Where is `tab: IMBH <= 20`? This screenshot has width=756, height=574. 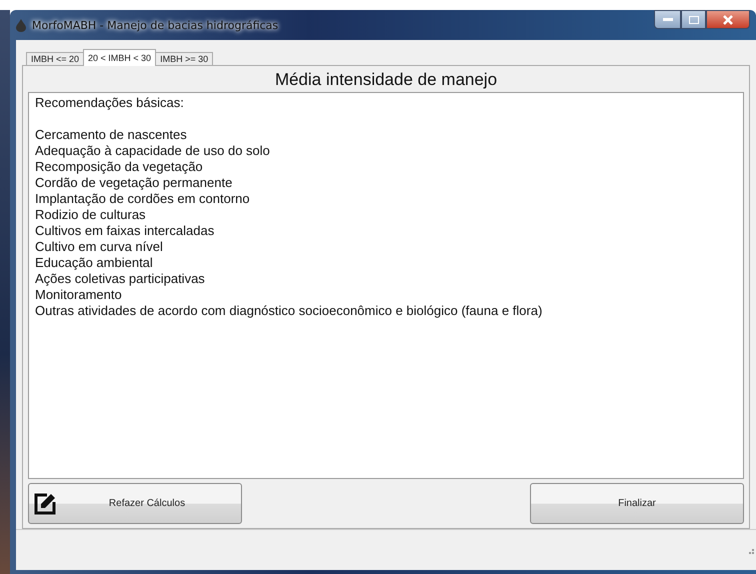
tab: IMBH <= 20 is located at coordinates (55, 59).